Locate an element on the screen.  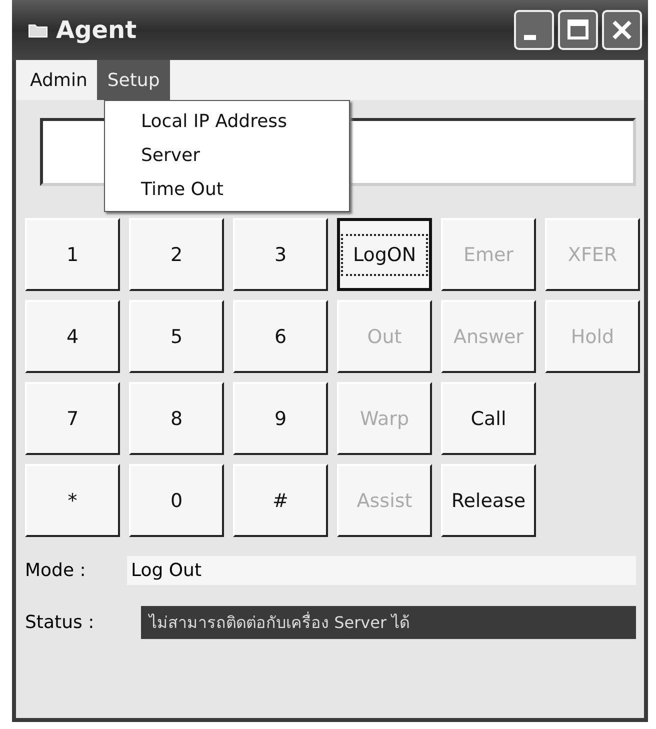
status-label: Status : is located at coordinates (60, 622).